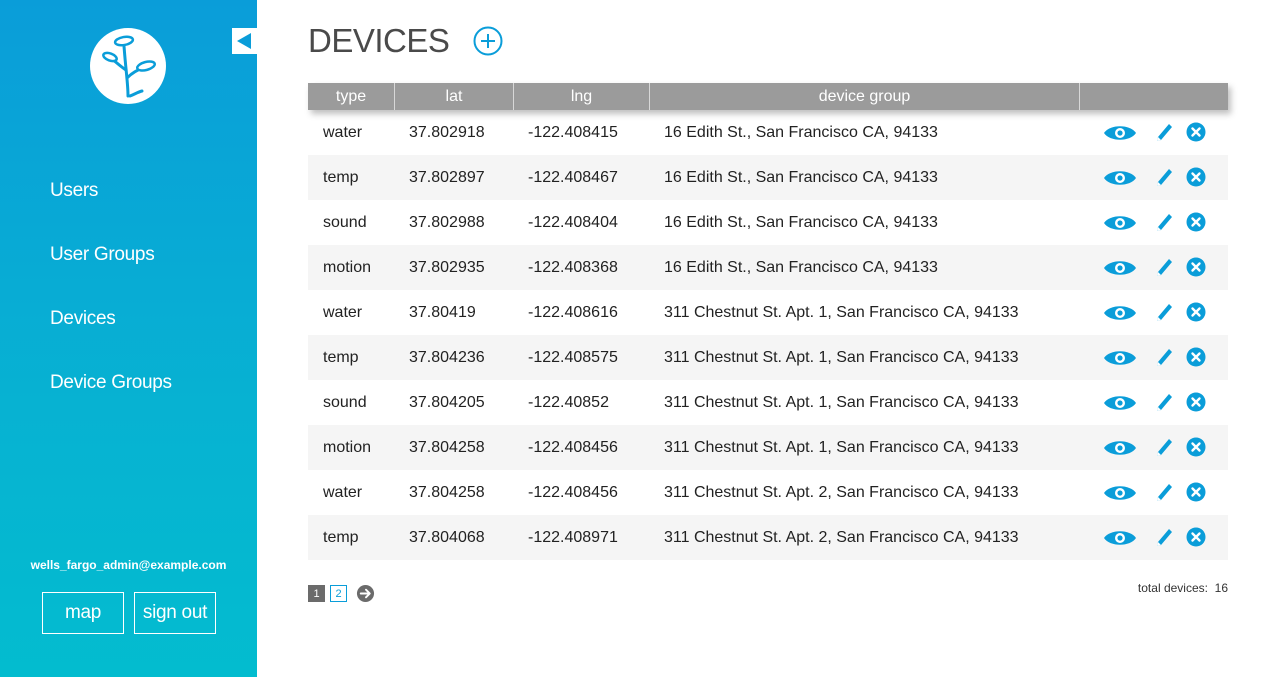 The height and width of the screenshot is (677, 1280). What do you see at coordinates (338, 593) in the screenshot?
I see `page-2-button: 2` at bounding box center [338, 593].